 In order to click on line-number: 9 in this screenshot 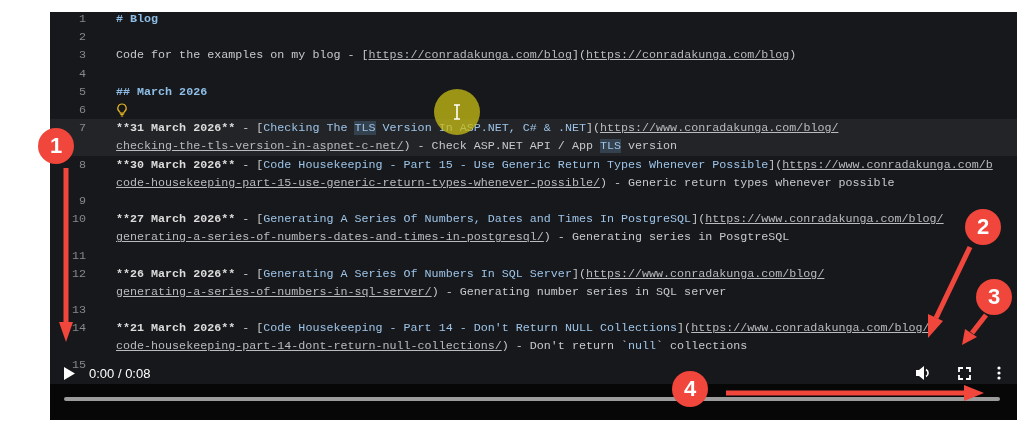, I will do `click(82, 200)`.